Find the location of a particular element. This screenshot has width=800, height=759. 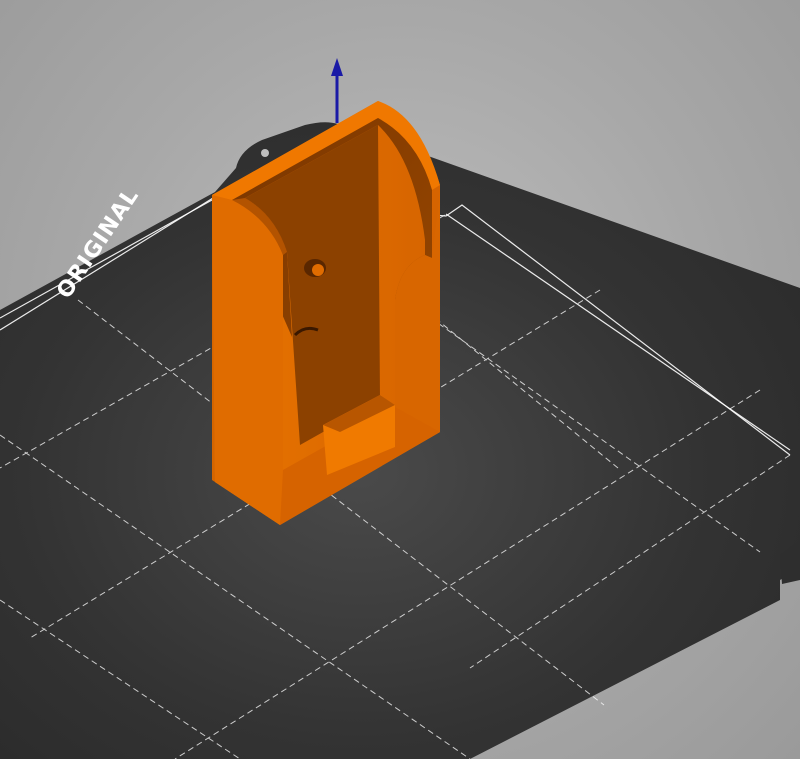

part-left-pillar is located at coordinates (247, 360).